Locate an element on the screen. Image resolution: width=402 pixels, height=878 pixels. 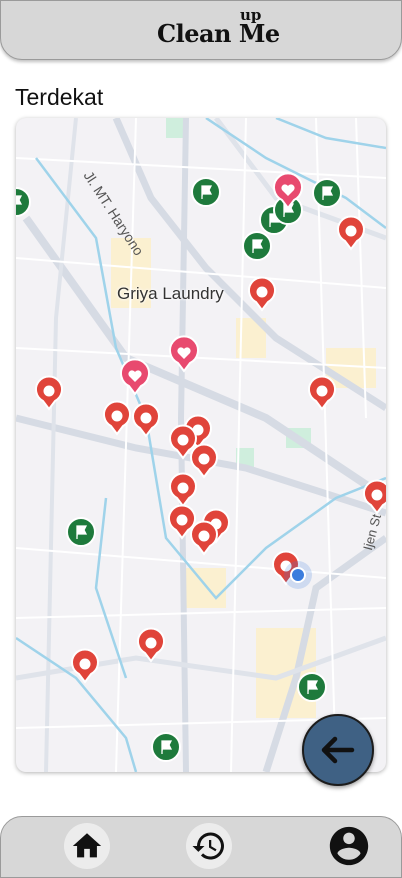
history-icon is located at coordinates (208, 846).